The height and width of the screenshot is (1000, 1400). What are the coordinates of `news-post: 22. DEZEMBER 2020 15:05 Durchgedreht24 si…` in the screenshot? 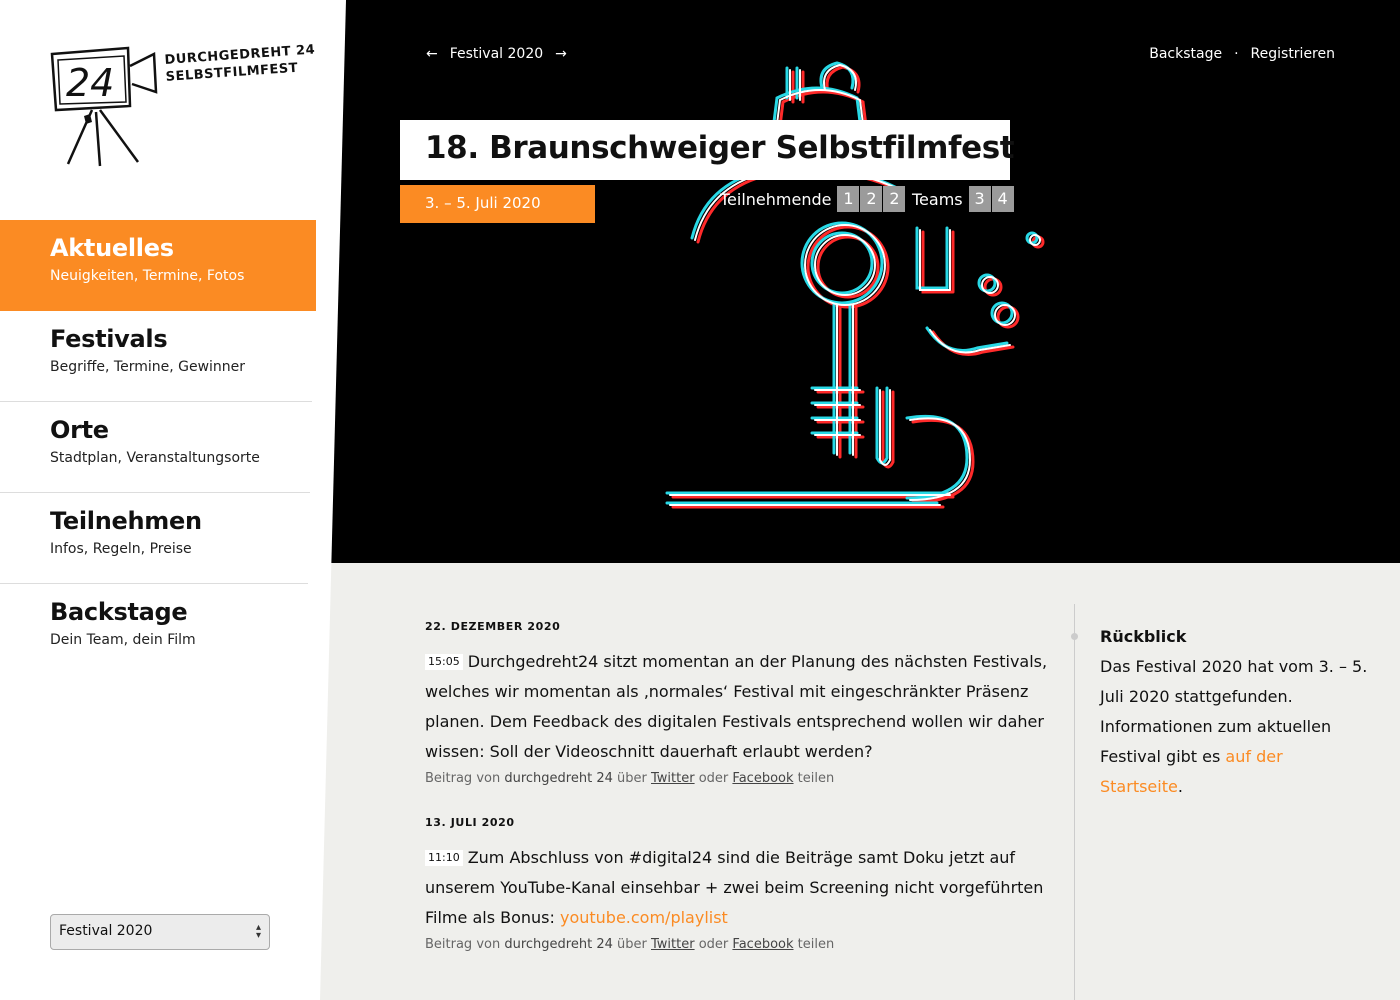 It's located at (740, 703).